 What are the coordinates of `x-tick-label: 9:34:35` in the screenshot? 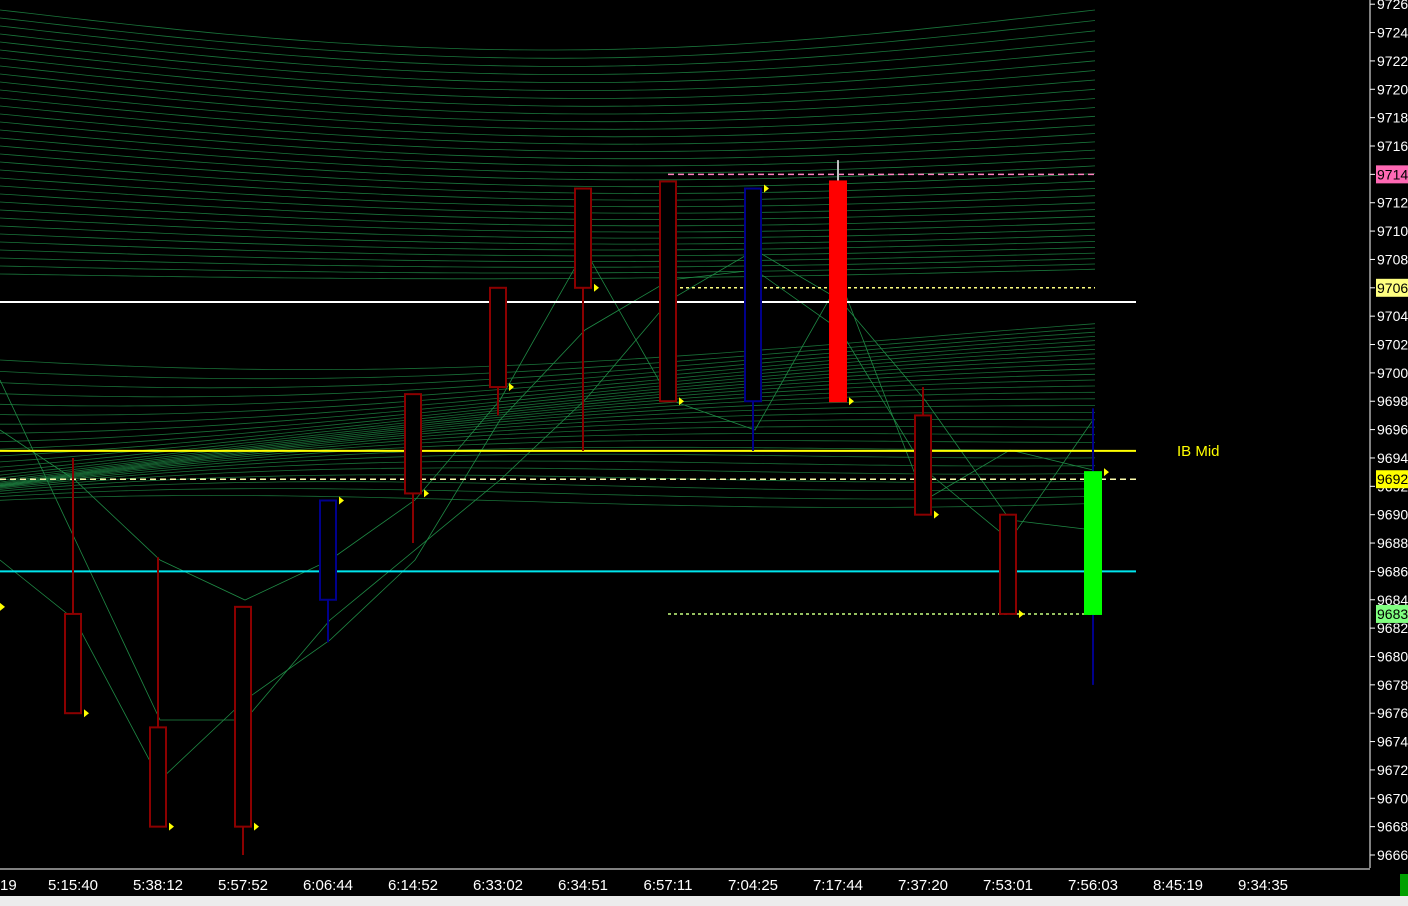 It's located at (1263, 885).